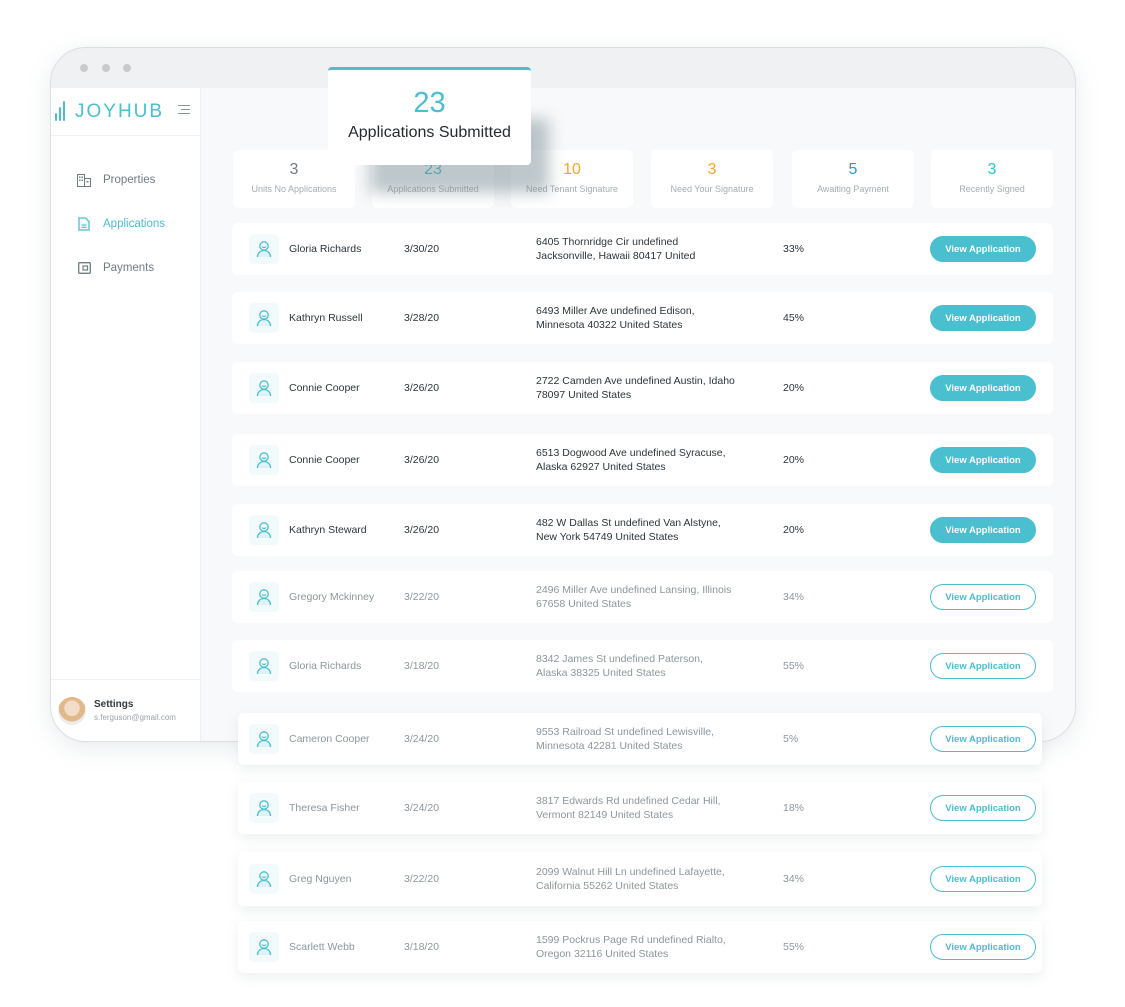 The image size is (1125, 1007). Describe the element at coordinates (601, 673) in the screenshot. I see `address-line-2: Alaska 38325 United States` at that location.